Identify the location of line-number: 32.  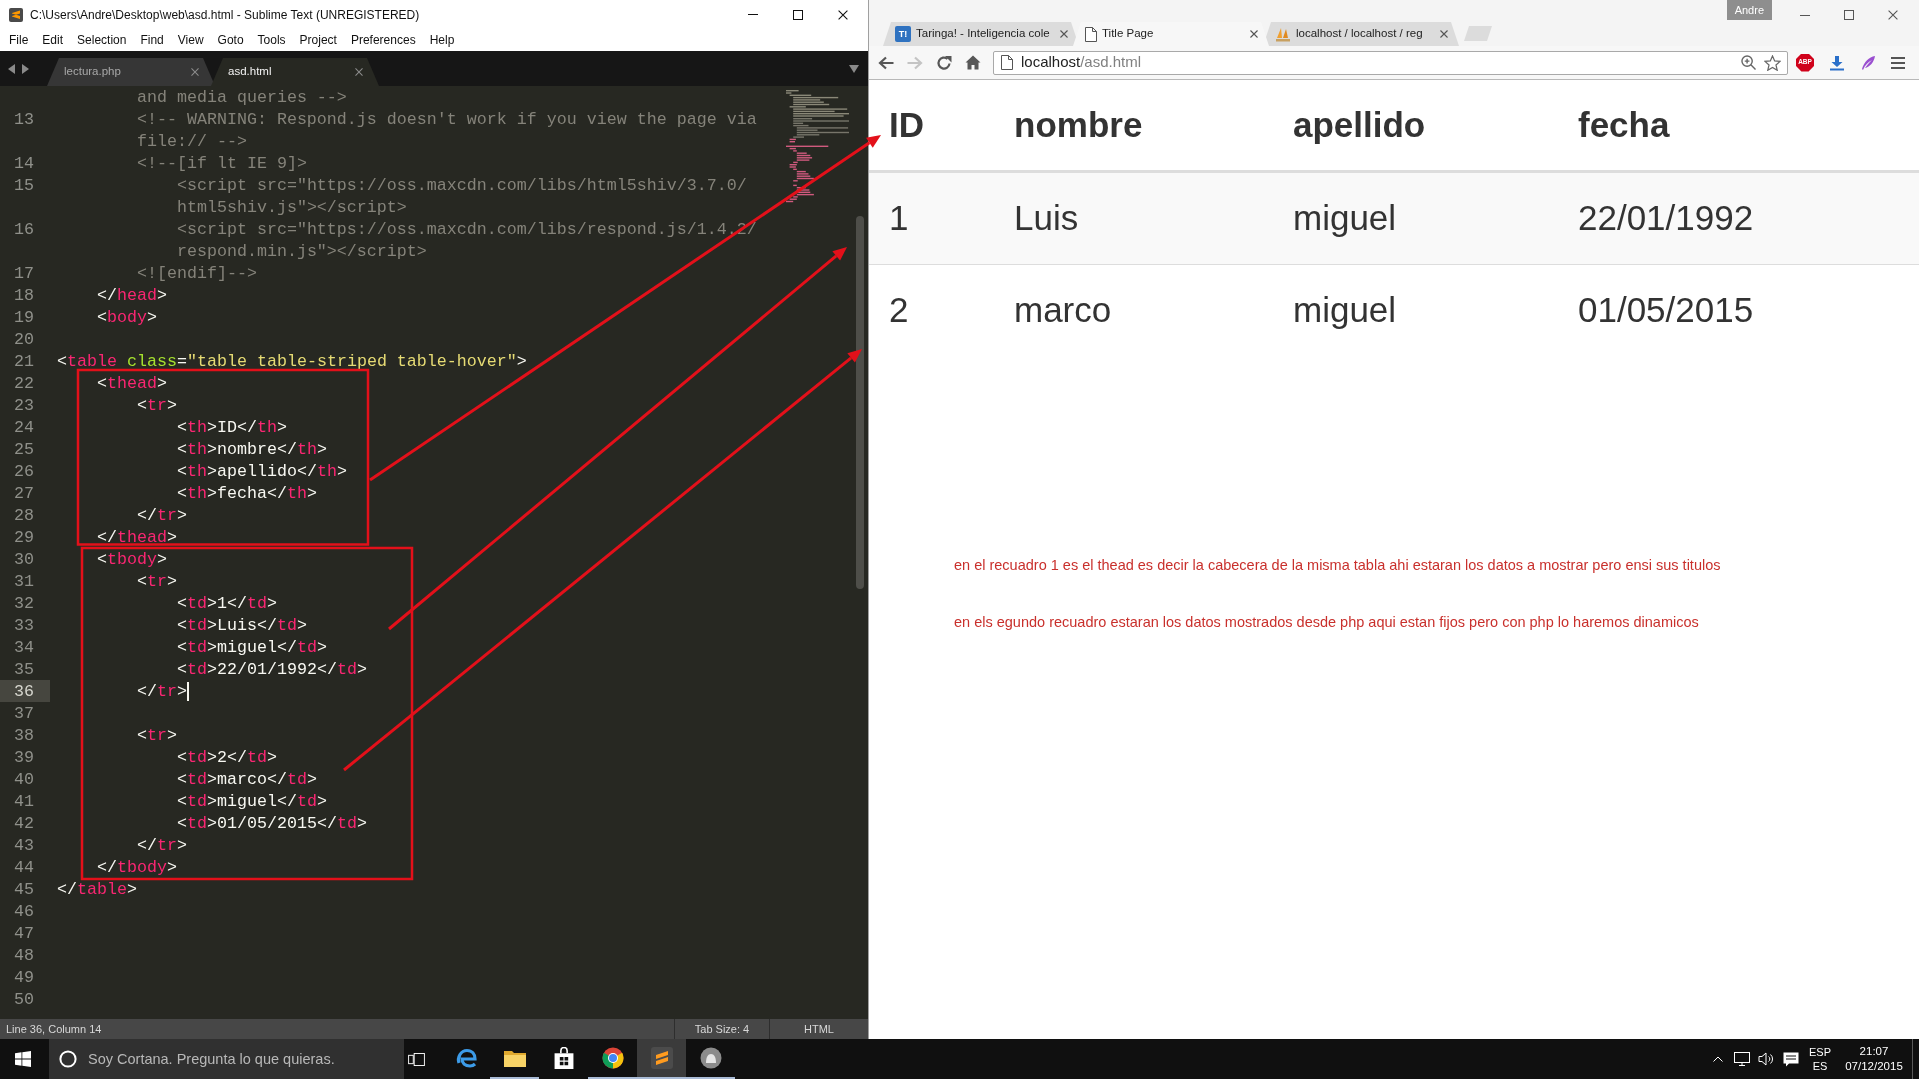
(24, 603).